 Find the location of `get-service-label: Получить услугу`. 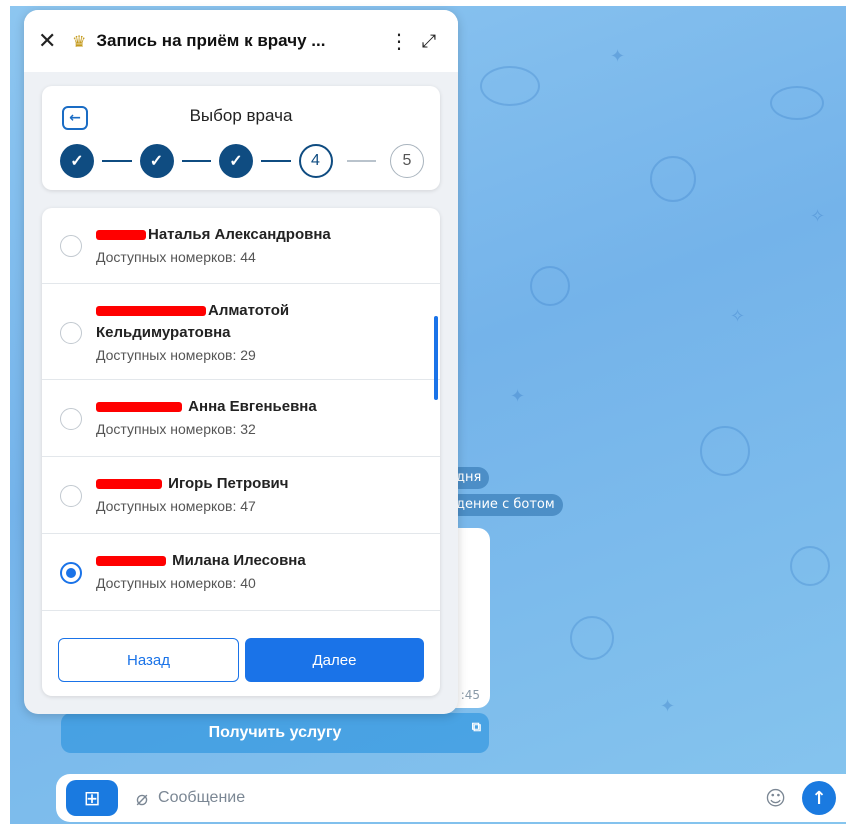

get-service-label: Получить услугу is located at coordinates (275, 732).